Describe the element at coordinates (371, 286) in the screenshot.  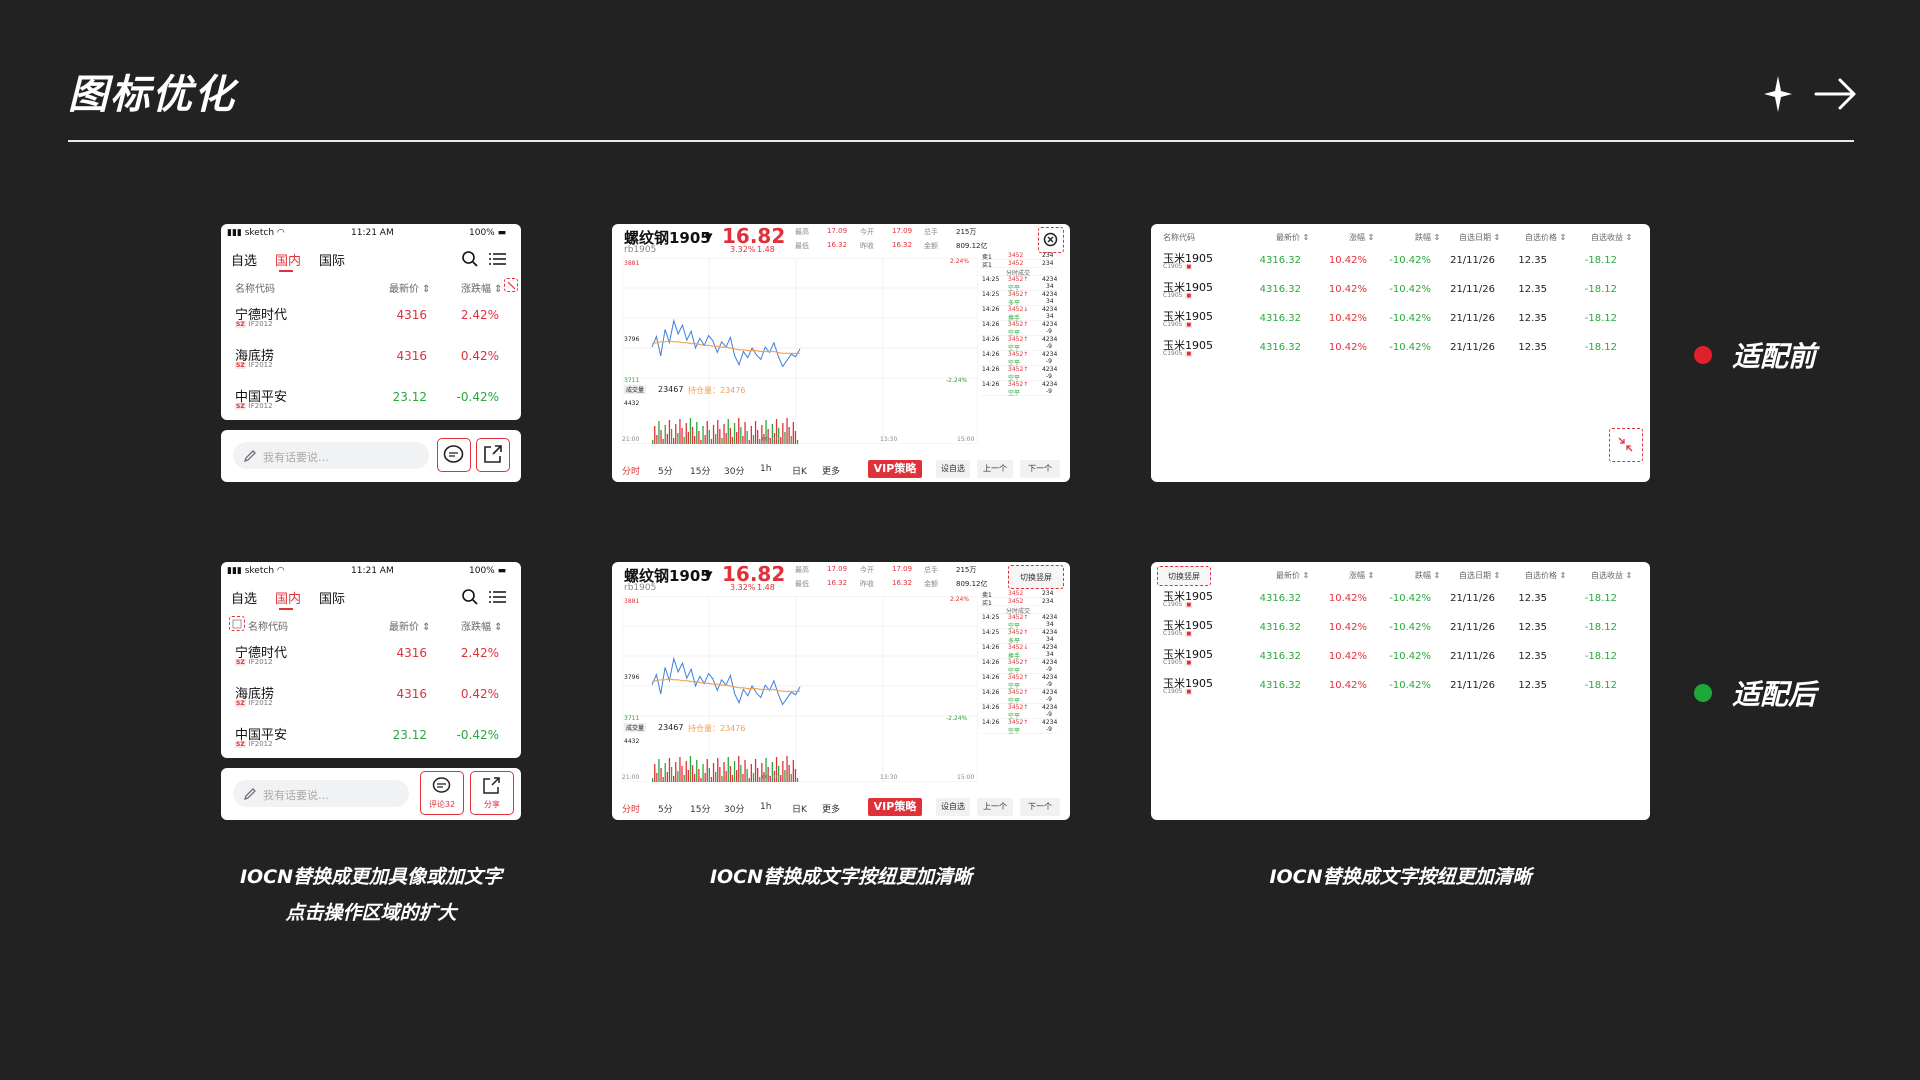
I see `list-header: 名称代码 最新价 ⇕ 涨跌幅 ⇕` at that location.